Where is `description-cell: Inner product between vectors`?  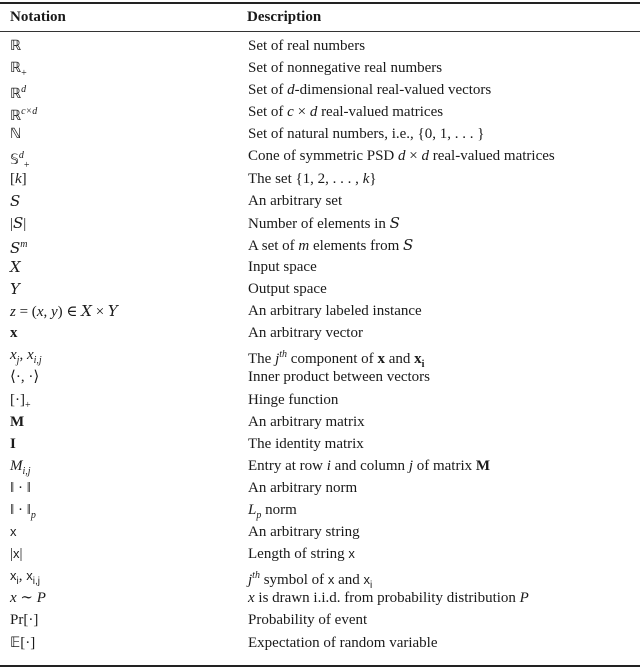
description-cell: Inner product between vectors is located at coordinates (339, 377).